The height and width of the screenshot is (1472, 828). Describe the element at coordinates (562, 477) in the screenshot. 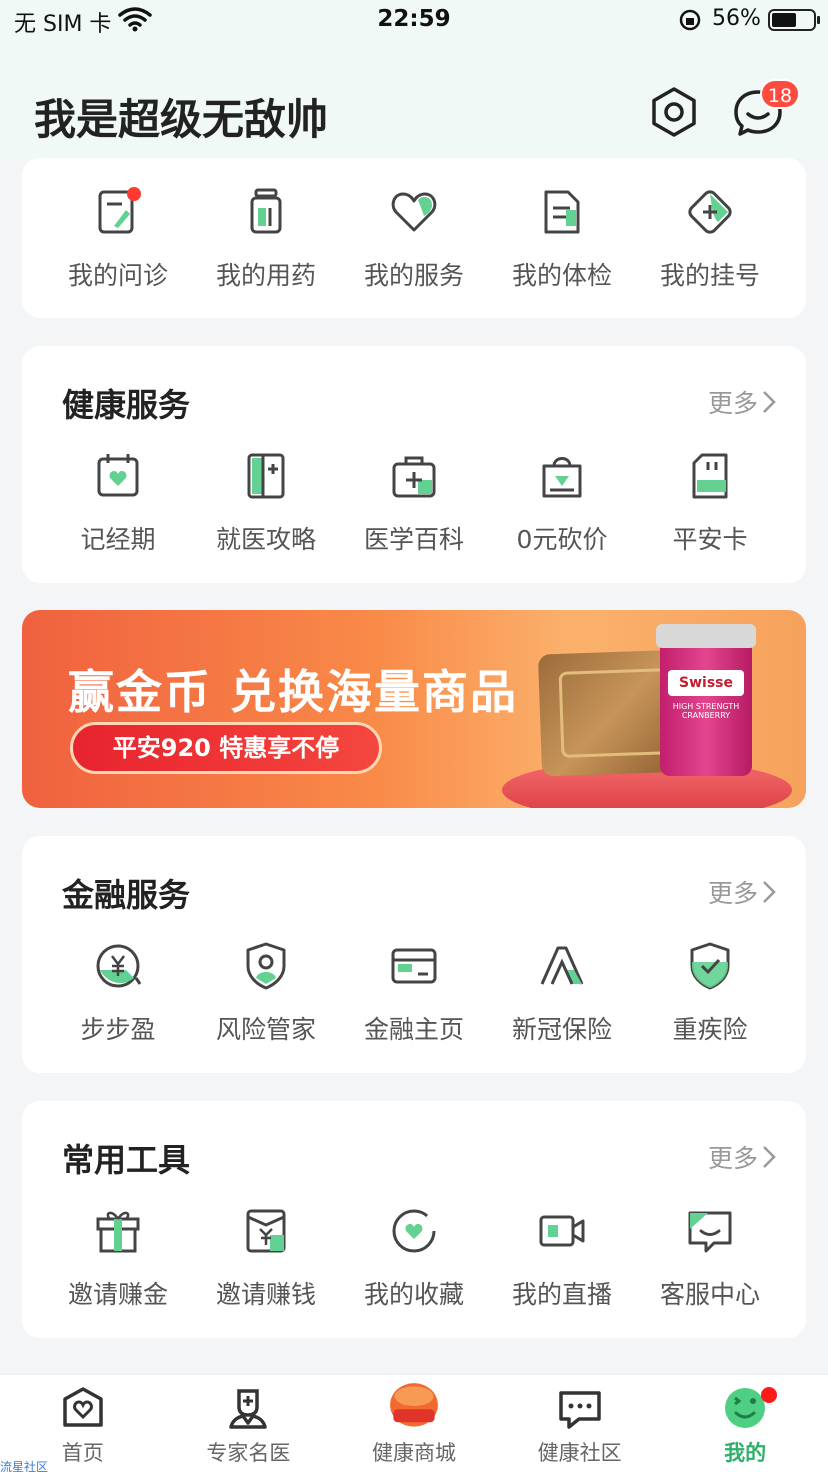

I see `shopping-bag-icon` at that location.